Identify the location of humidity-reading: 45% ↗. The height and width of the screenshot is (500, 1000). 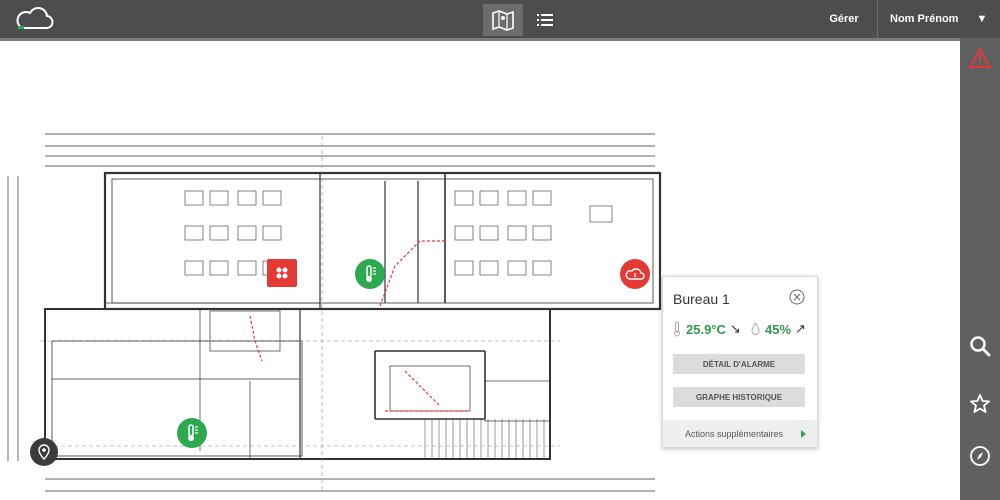
(778, 329).